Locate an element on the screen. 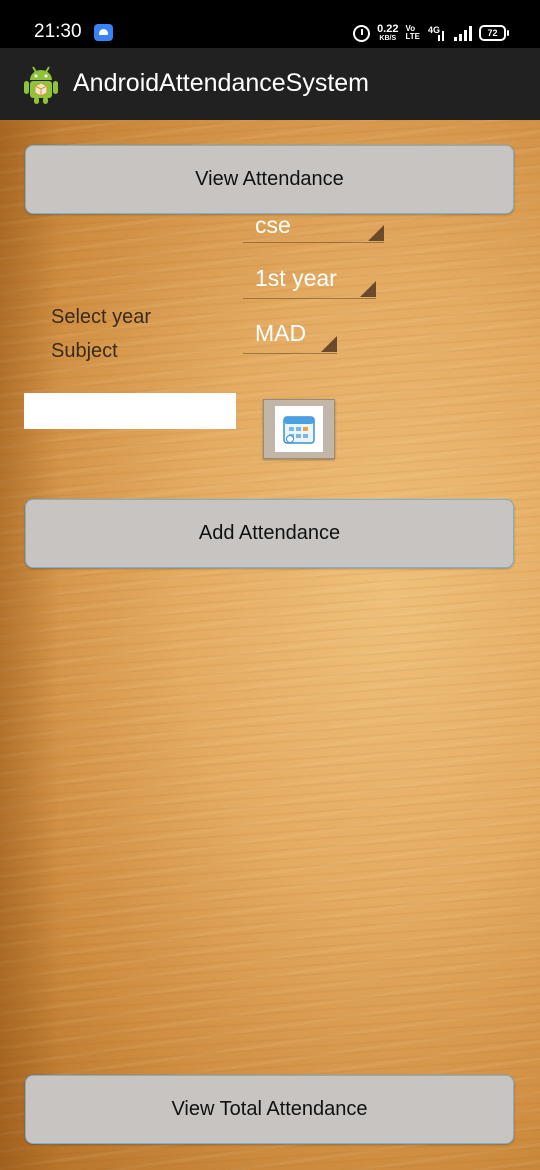 The image size is (540, 1170). calendar-icon-frame is located at coordinates (299, 429).